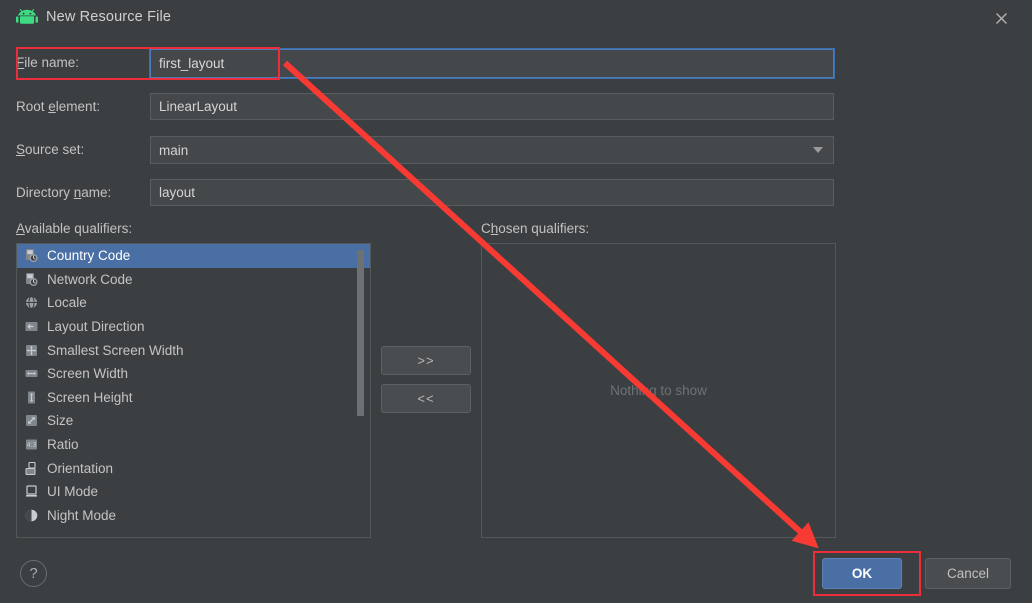 The image size is (1032, 603). What do you see at coordinates (58, 106) in the screenshot?
I see `root-element-label: Root element:` at bounding box center [58, 106].